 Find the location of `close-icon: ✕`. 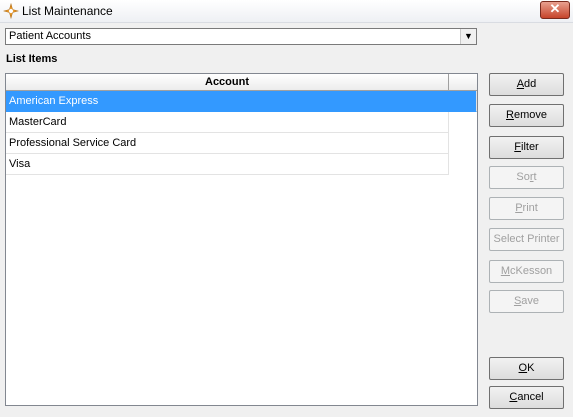

close-icon: ✕ is located at coordinates (555, 8).